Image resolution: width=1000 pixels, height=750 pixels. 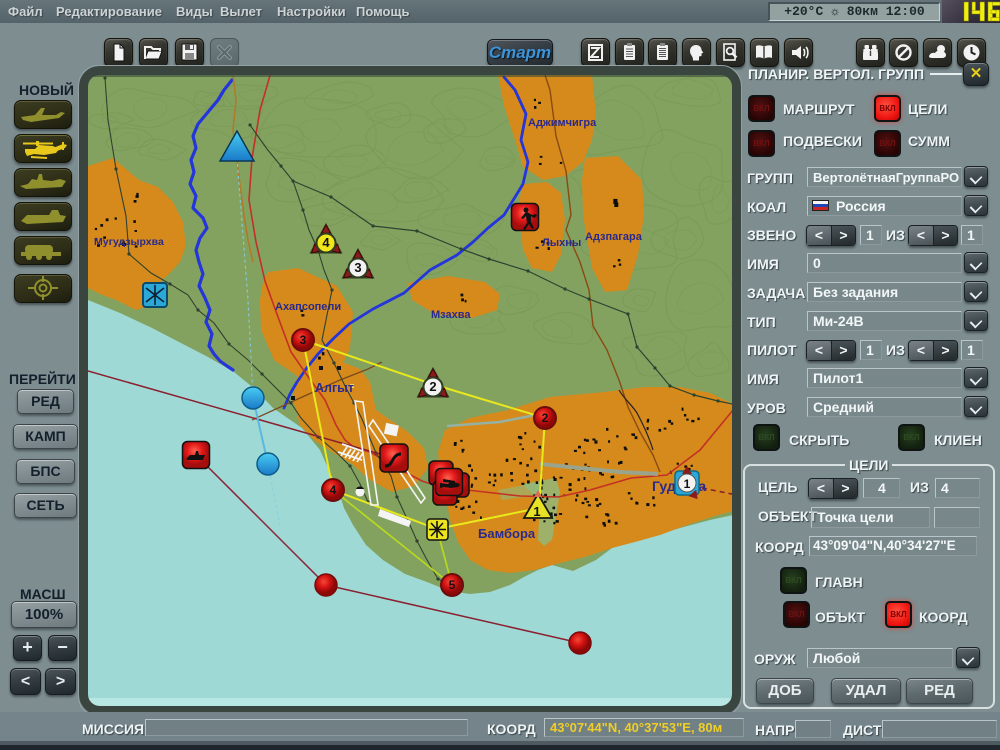 I want to click on svg-text: Бамбора, so click(x=507, y=533).